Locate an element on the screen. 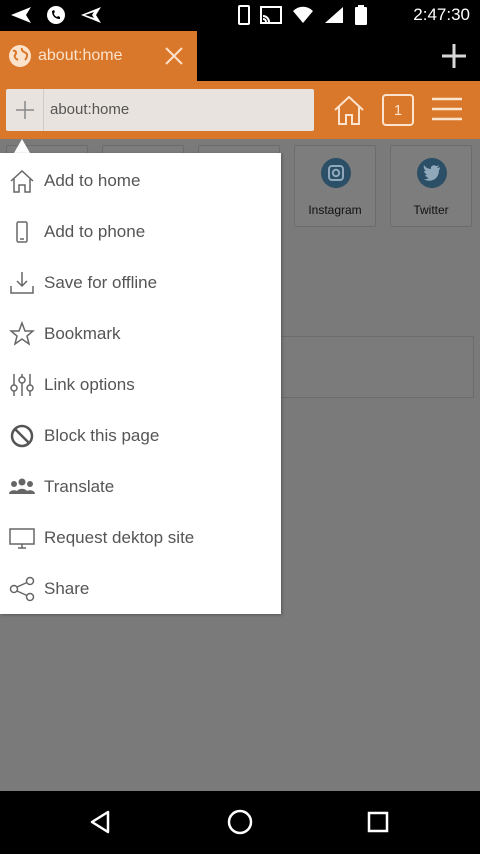 This screenshot has width=480, height=854. block-icon is located at coordinates (22, 436).